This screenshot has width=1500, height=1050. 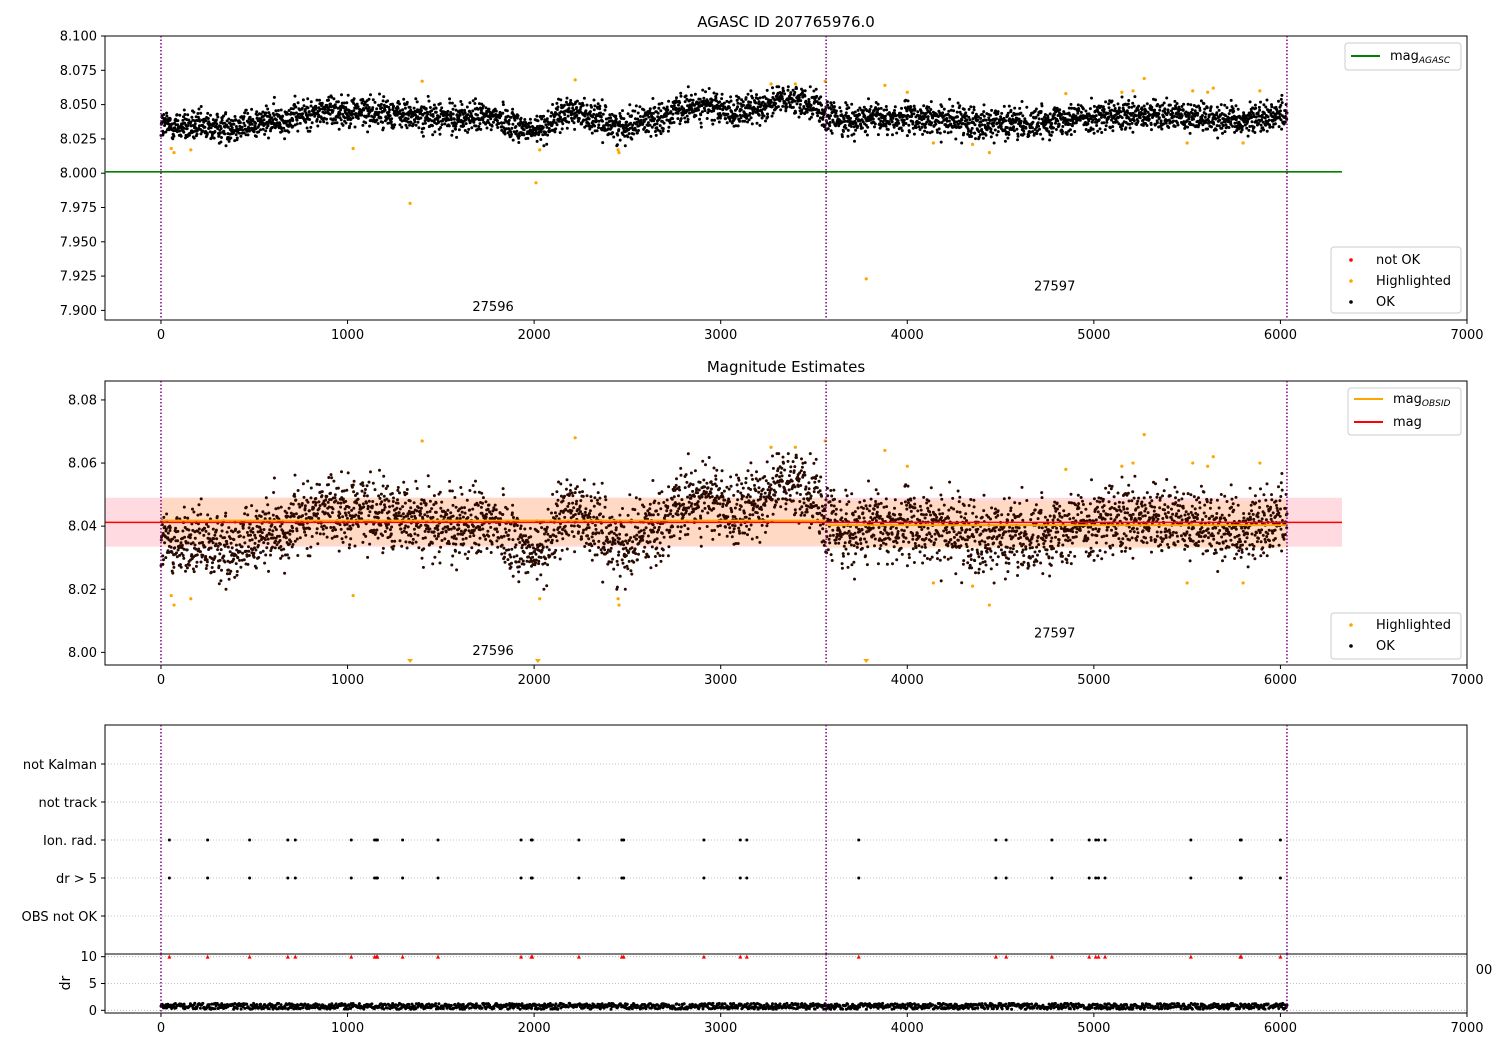 What do you see at coordinates (1093, 335) in the screenshot?
I see `panel1-xtick-label: 5000` at bounding box center [1093, 335].